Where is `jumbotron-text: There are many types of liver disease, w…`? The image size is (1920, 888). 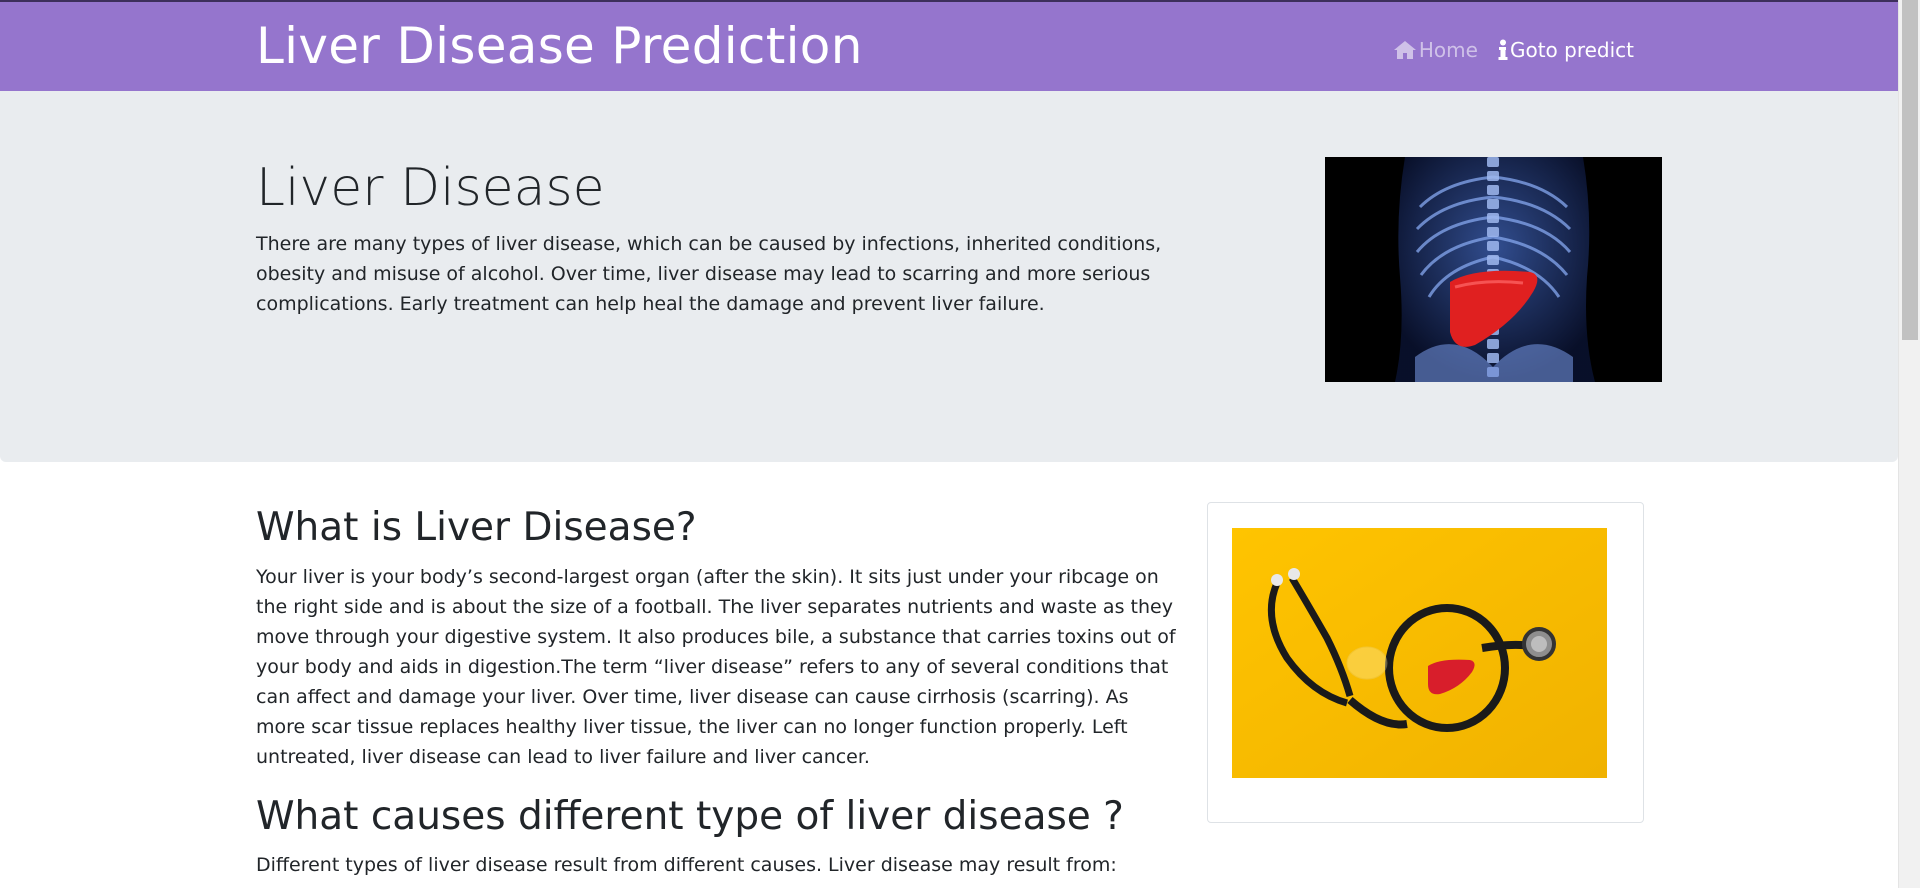 jumbotron-text: There are many types of liver disease, w… is located at coordinates (709, 274).